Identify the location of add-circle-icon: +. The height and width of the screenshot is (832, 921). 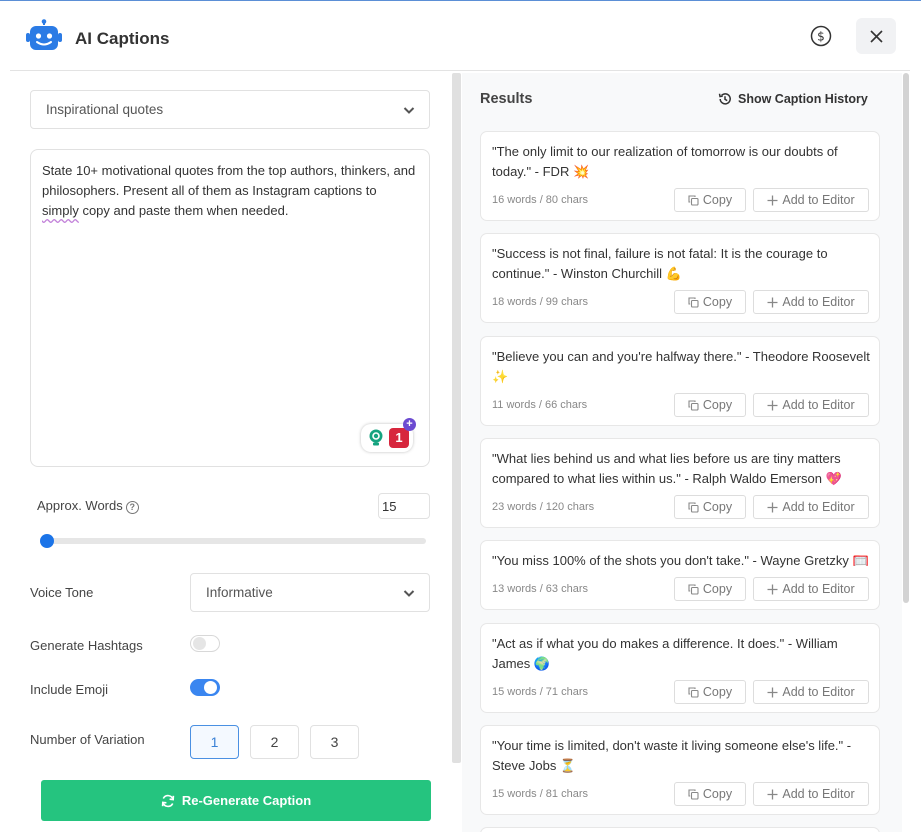
(409, 424).